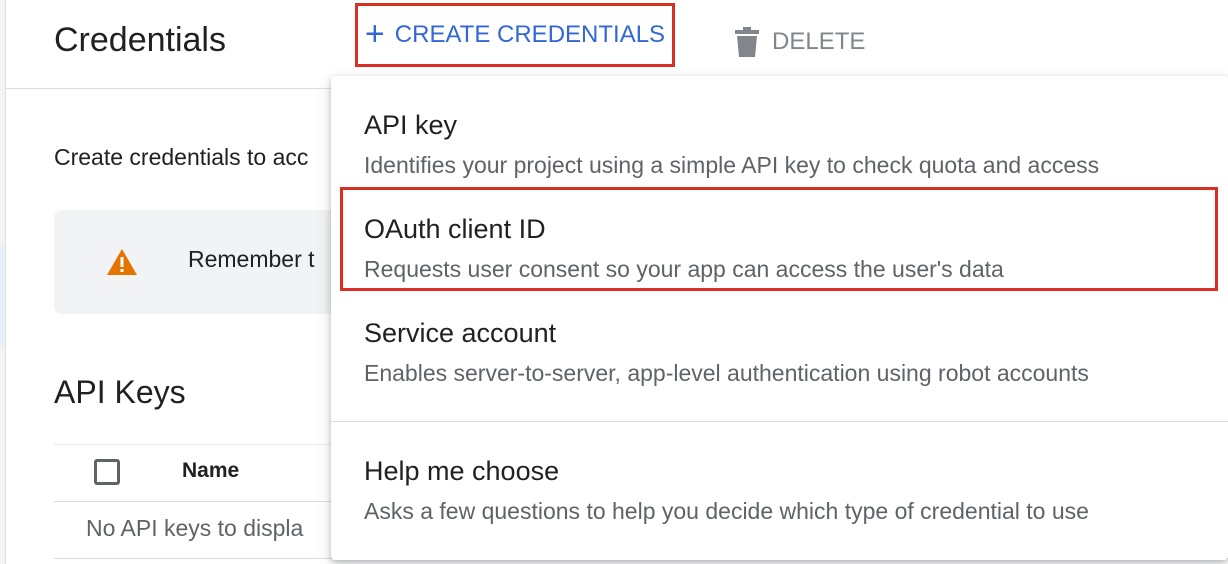 The image size is (1228, 564). What do you see at coordinates (120, 392) in the screenshot?
I see `api-keys-title: API Keys` at bounding box center [120, 392].